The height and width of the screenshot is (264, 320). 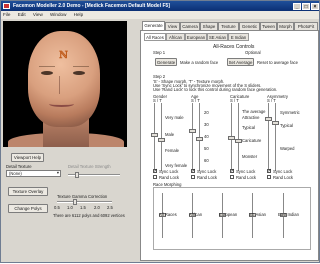 I want to click on tab-generate: Generate, so click(x=153, y=25).